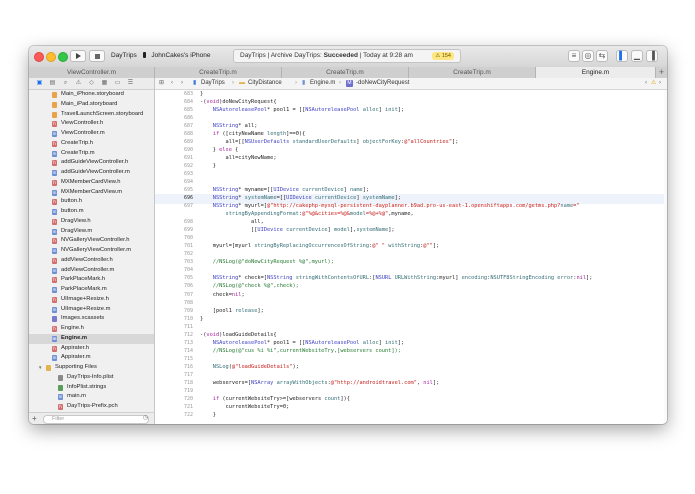 The width and height of the screenshot is (695, 494). I want to click on jump-group: CityDistance, so click(265, 83).